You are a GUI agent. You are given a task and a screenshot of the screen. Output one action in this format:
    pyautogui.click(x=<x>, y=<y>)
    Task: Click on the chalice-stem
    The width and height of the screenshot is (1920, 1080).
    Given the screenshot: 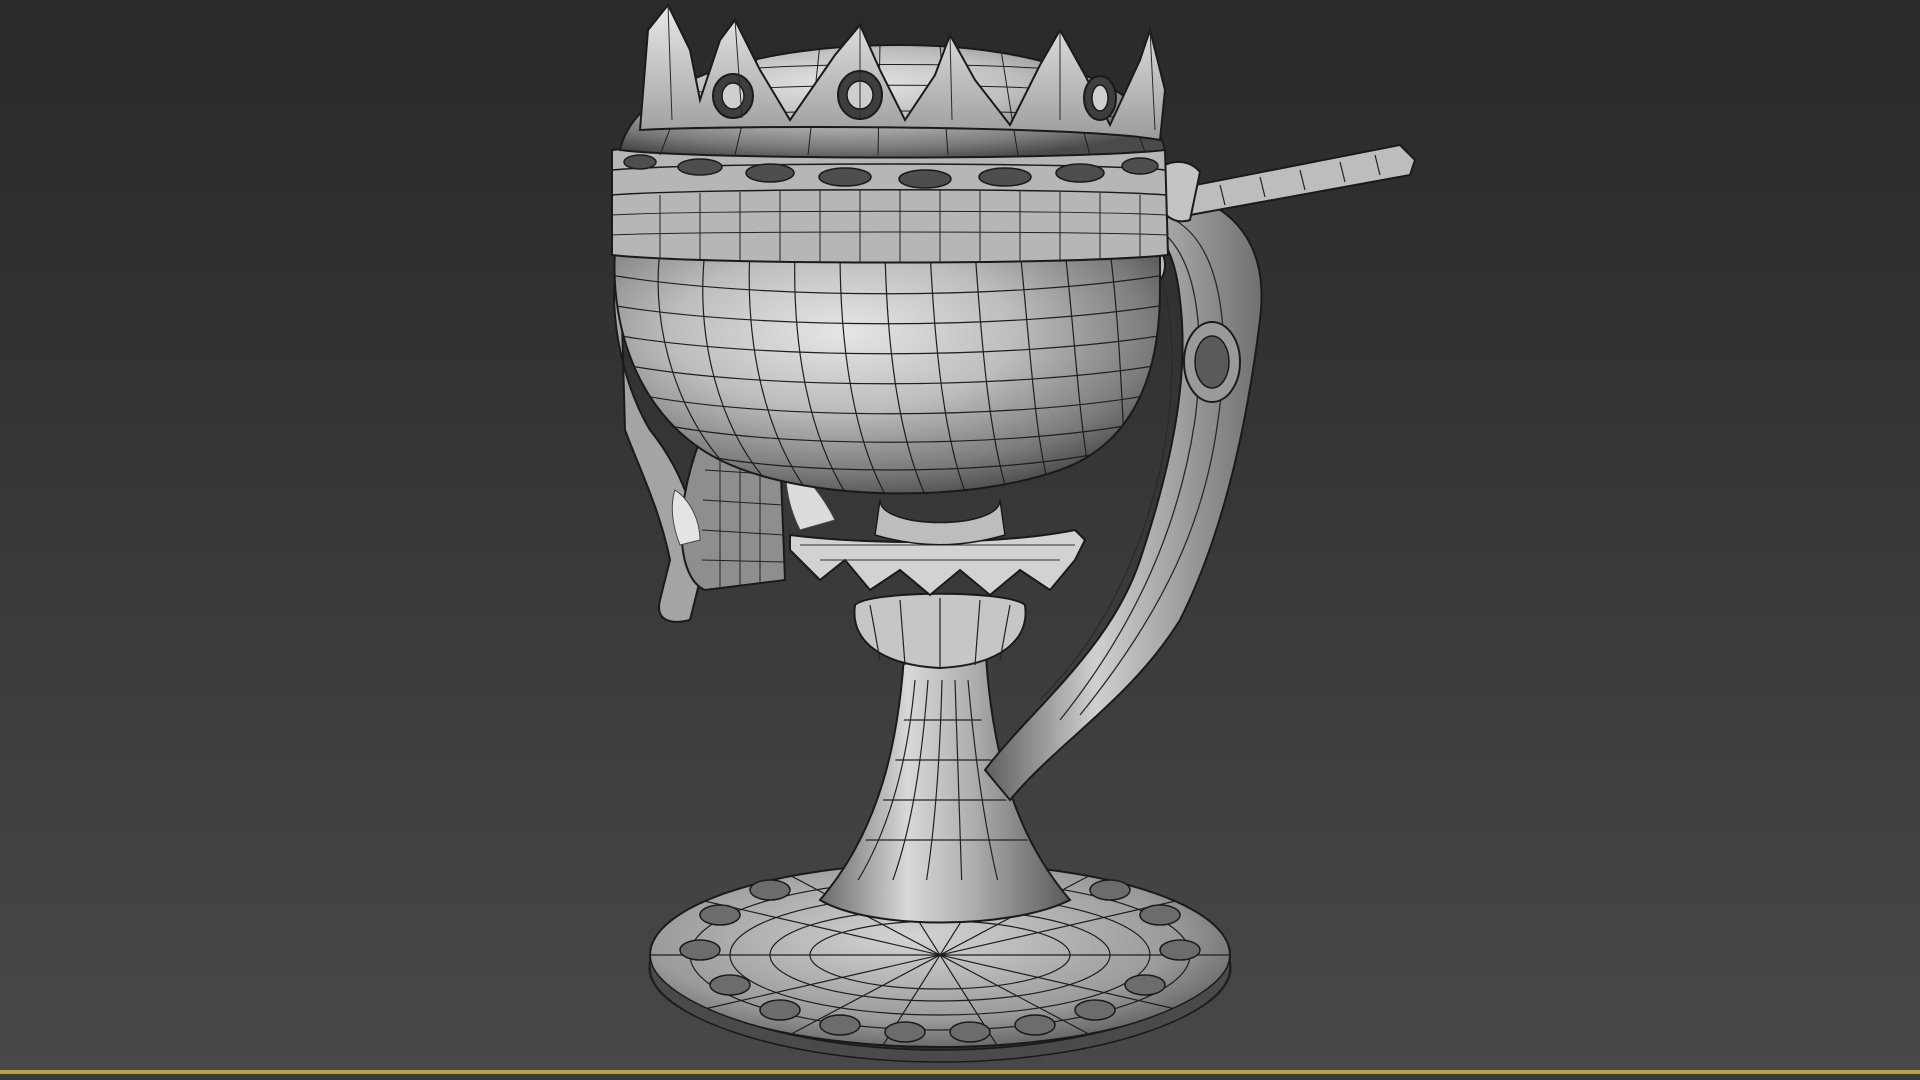 What is the action you would take?
    pyautogui.click(x=945, y=781)
    